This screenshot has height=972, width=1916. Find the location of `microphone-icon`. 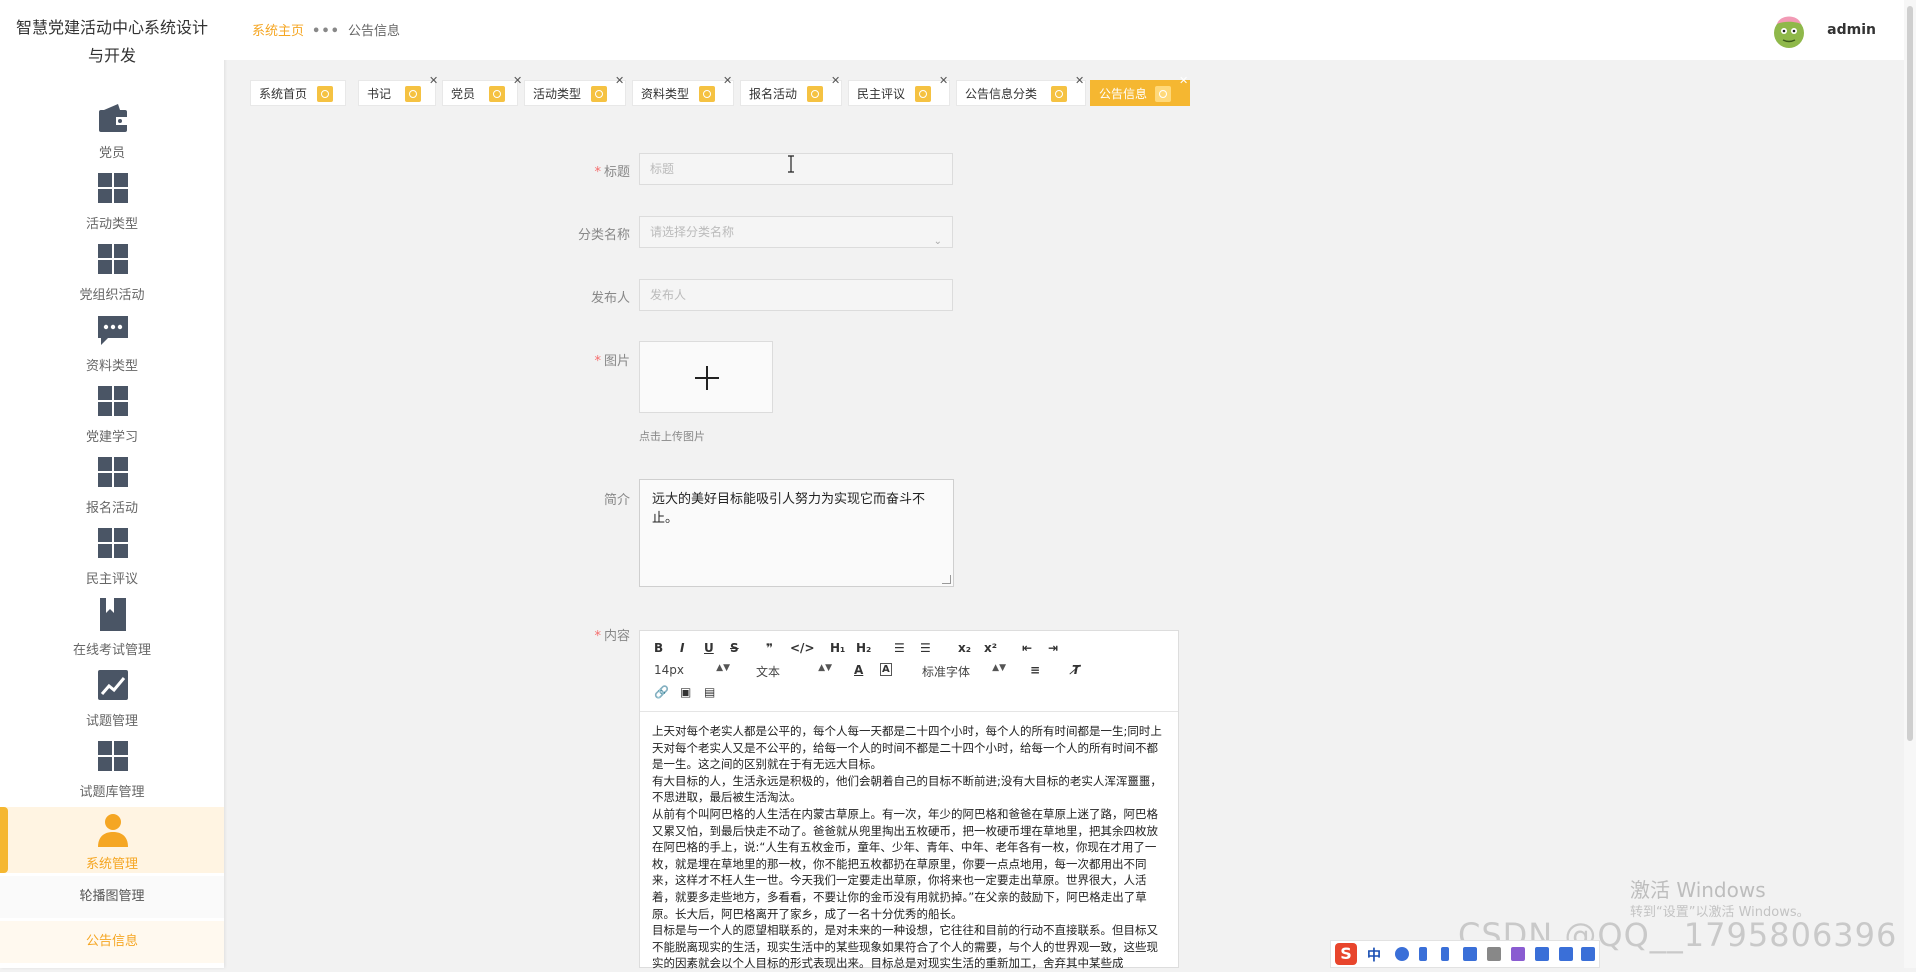

microphone-icon is located at coordinates (1445, 954).